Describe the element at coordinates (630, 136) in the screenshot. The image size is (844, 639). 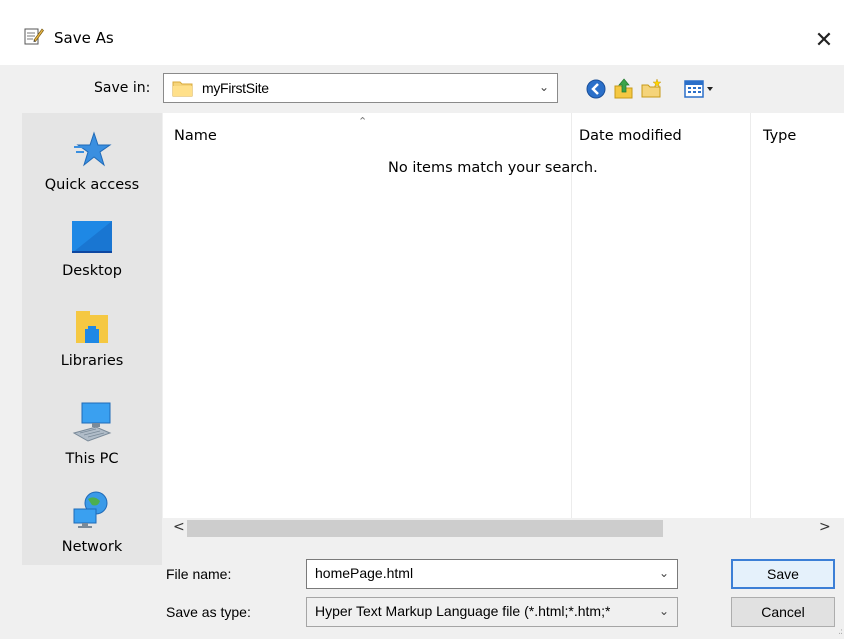
I see `column-header-date-modified: Date modified` at that location.